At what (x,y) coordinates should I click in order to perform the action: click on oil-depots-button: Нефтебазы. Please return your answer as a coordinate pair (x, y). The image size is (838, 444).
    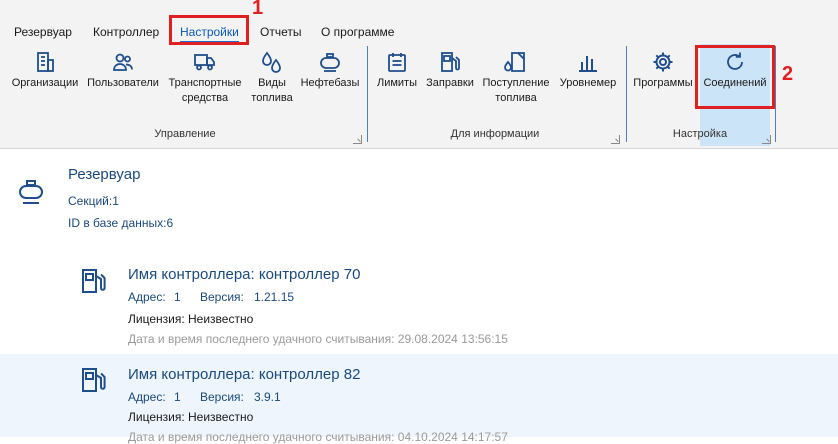
    Looking at the image, I should click on (330, 84).